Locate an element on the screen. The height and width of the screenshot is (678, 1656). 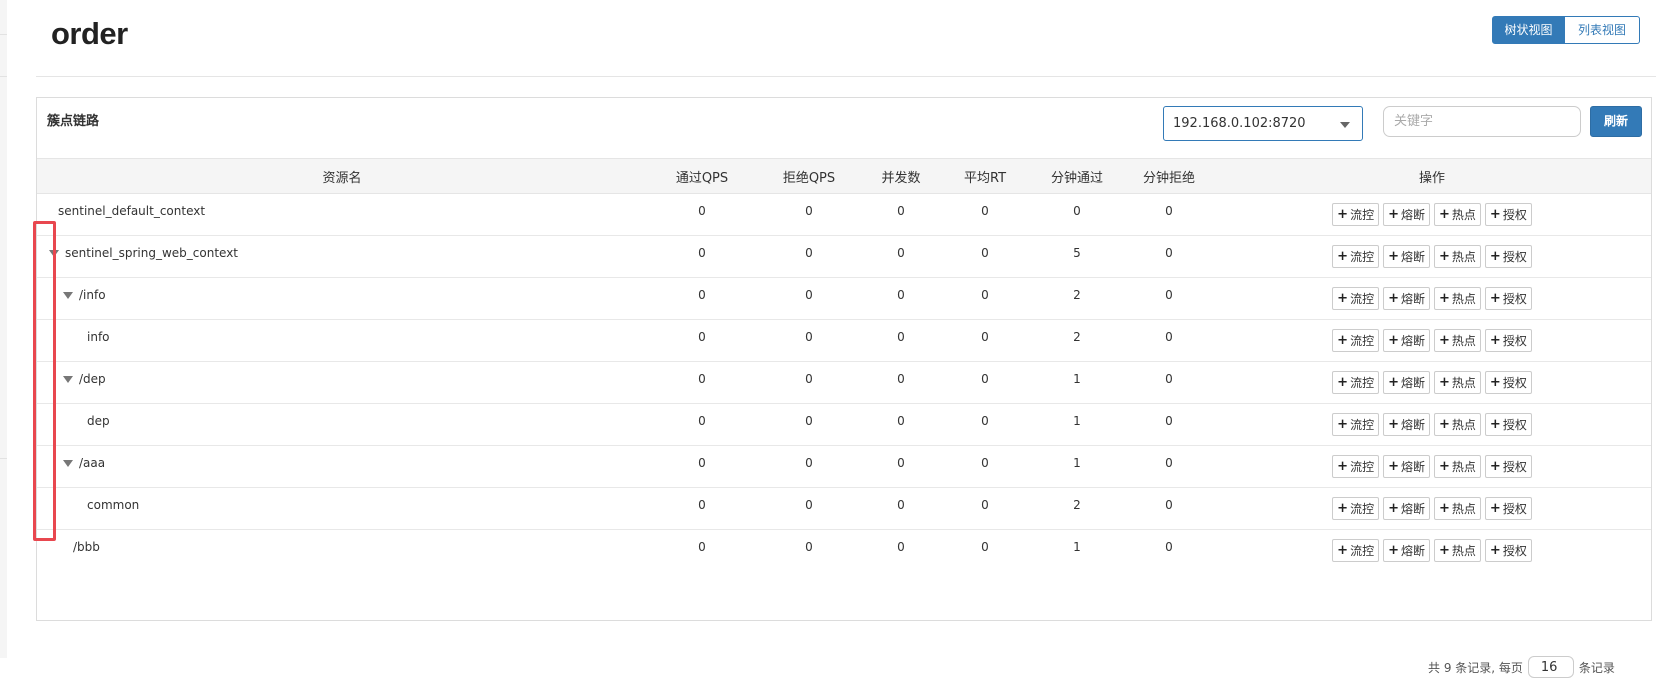
resource-name-cell: /aaa is located at coordinates (342, 466).